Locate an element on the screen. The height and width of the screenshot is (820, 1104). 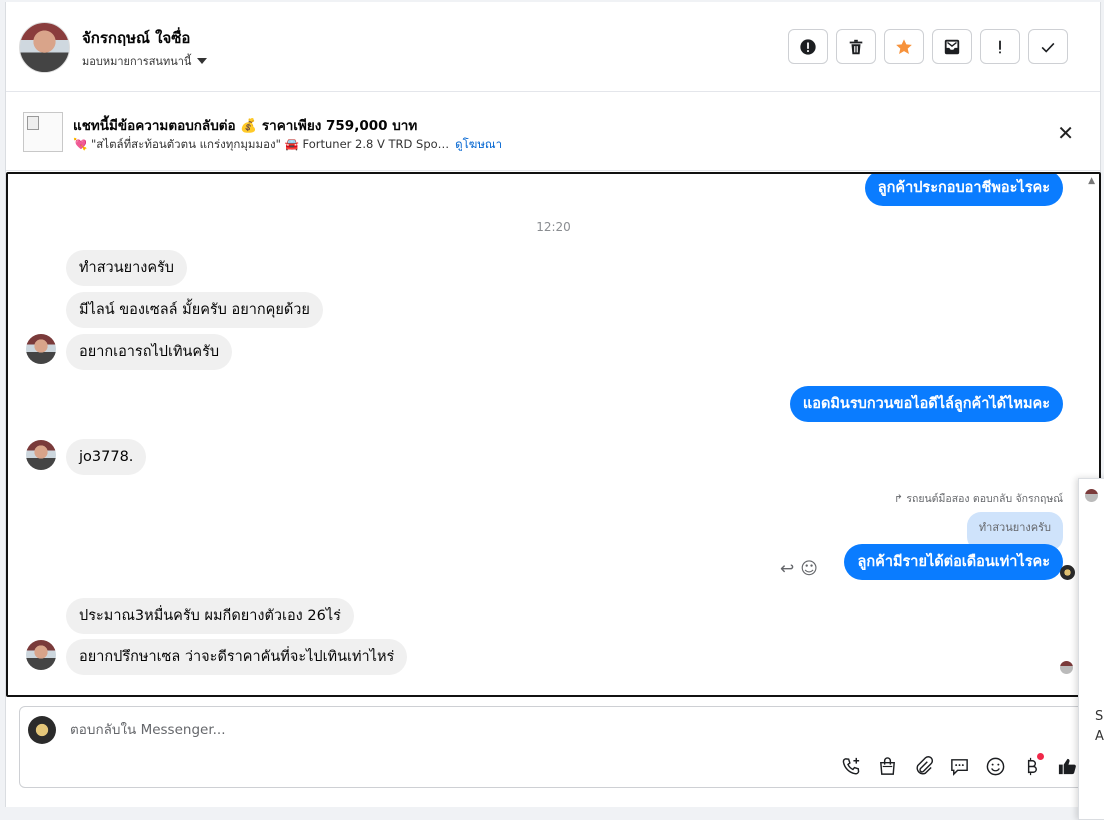
saved-replies-button is located at coordinates (959, 766).